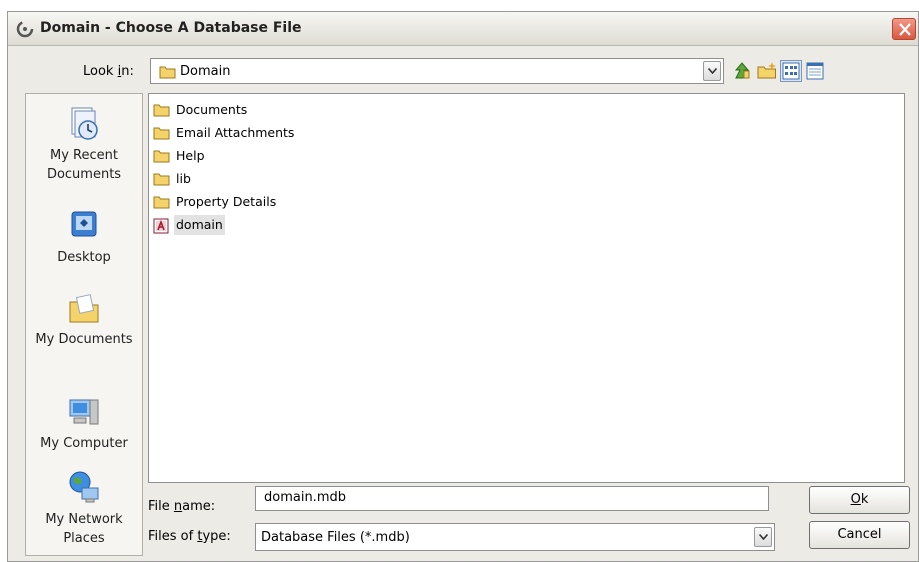  I want to click on file-name: domain, so click(199, 225).